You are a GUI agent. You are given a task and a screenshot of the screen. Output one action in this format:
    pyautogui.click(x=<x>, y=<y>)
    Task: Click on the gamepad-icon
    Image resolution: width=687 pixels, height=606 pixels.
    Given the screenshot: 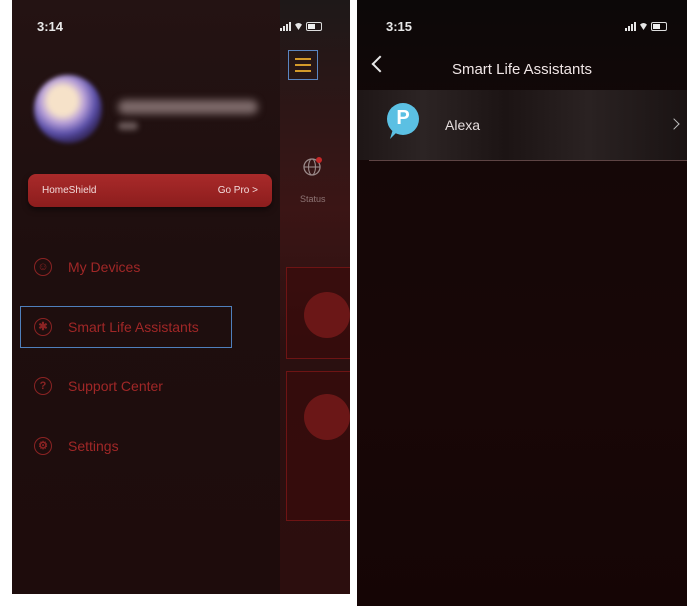 What is the action you would take?
    pyautogui.click(x=327, y=417)
    